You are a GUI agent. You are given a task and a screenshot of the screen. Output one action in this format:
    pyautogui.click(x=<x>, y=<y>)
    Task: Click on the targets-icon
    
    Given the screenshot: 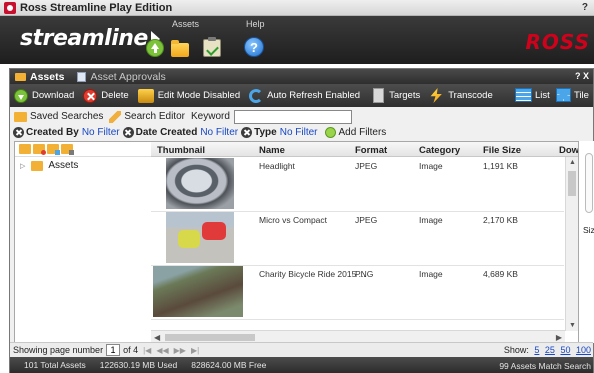 What is the action you would take?
    pyautogui.click(x=379, y=95)
    